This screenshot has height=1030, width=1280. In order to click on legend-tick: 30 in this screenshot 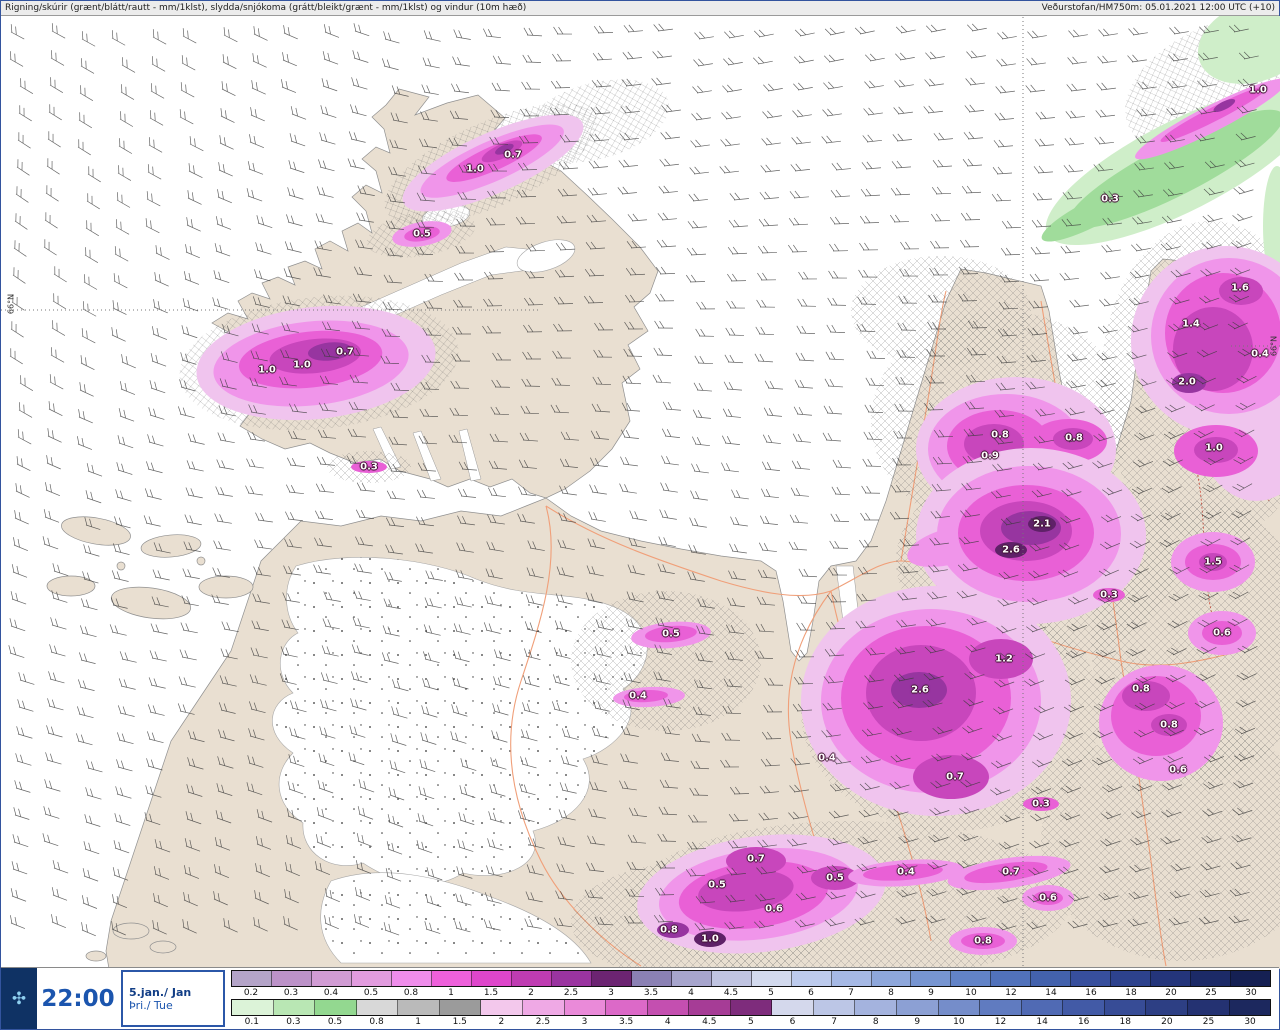, I will do `click(1251, 993)`.